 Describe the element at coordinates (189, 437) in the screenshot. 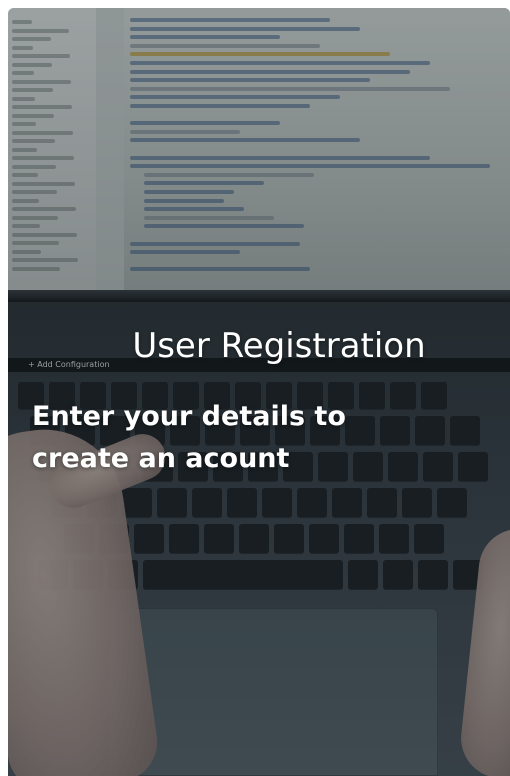

I see `page-subtitle: Enter your details to create an acount` at that location.